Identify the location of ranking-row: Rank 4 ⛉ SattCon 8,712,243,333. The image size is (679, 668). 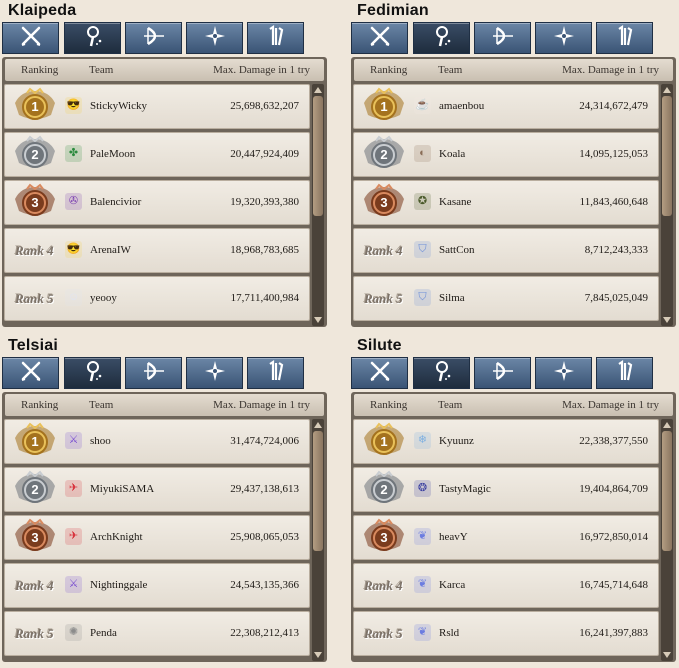
(506, 250).